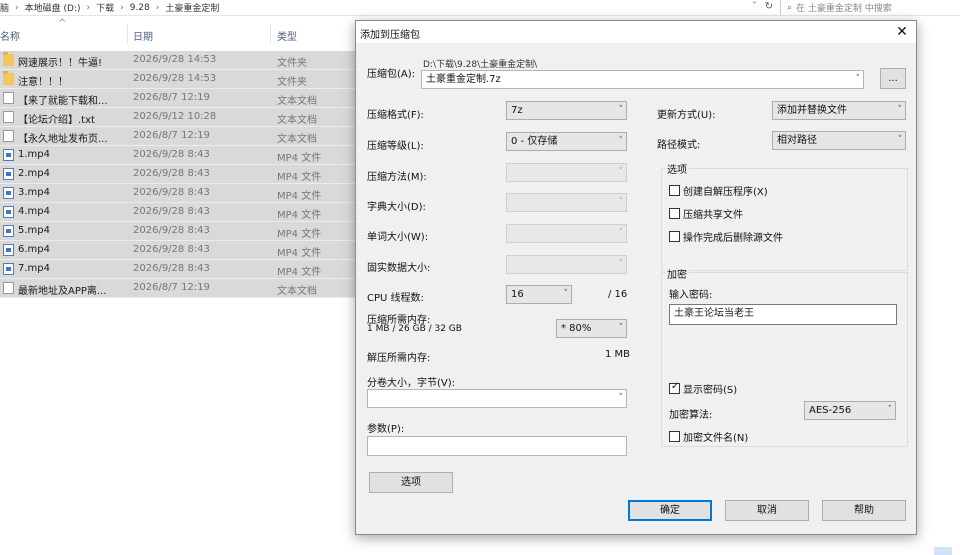 The image size is (960, 555). I want to click on breadcrumb-item: 本地磁盘 (D:), so click(53, 7).